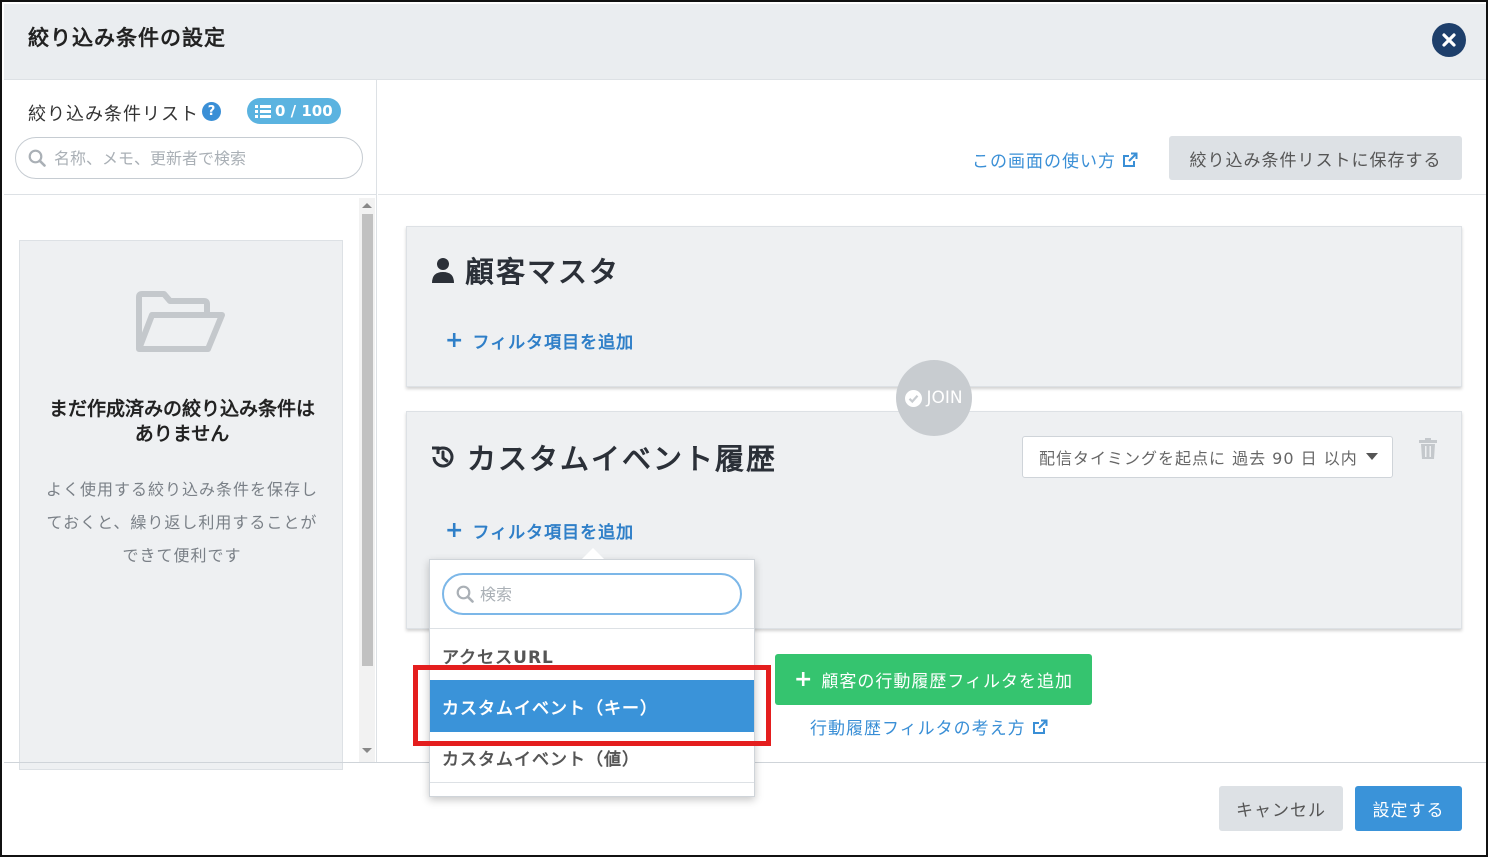 The image size is (1488, 857). I want to click on caret-down-icon, so click(1371, 456).